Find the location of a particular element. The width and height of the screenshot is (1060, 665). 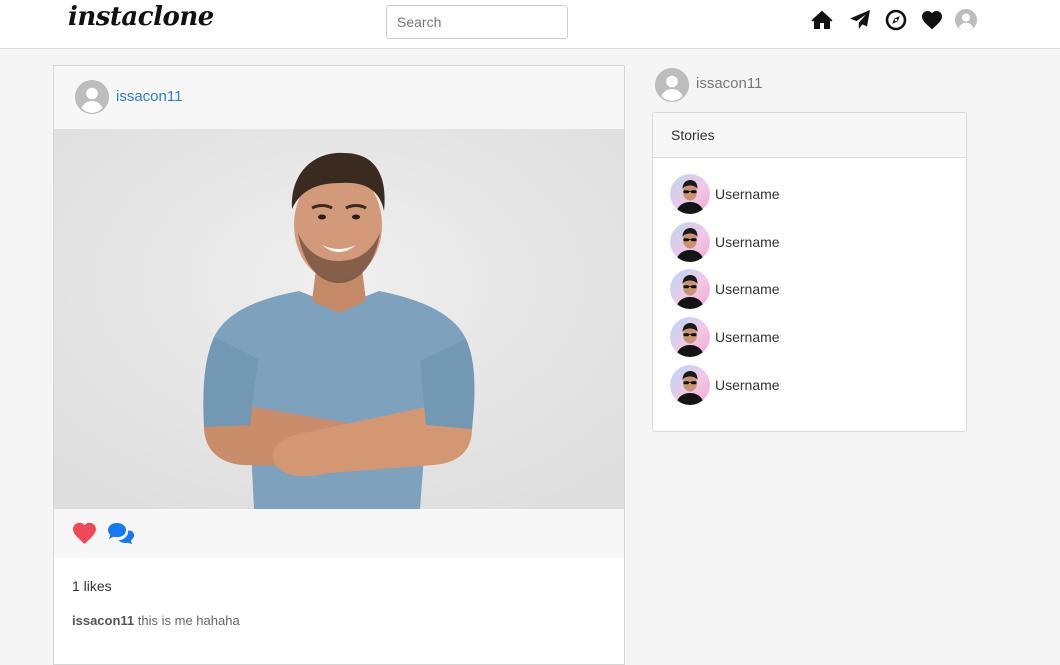

compass-icon is located at coordinates (896, 20).